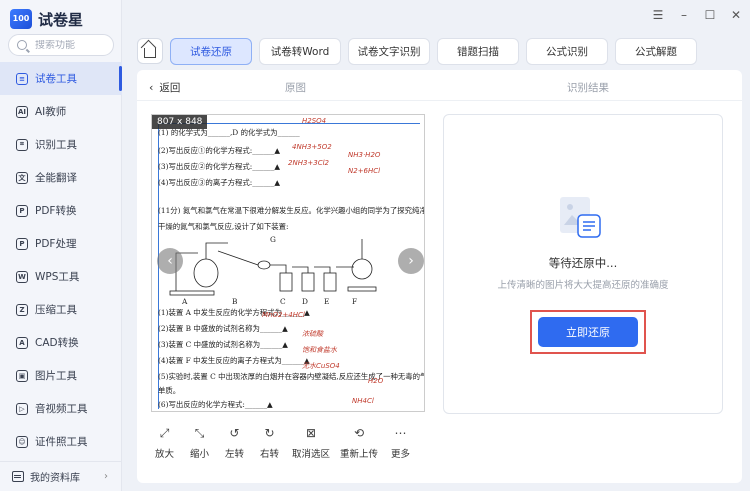 The width and height of the screenshot is (750, 491). I want to click on apparatus-label: G, so click(273, 239).